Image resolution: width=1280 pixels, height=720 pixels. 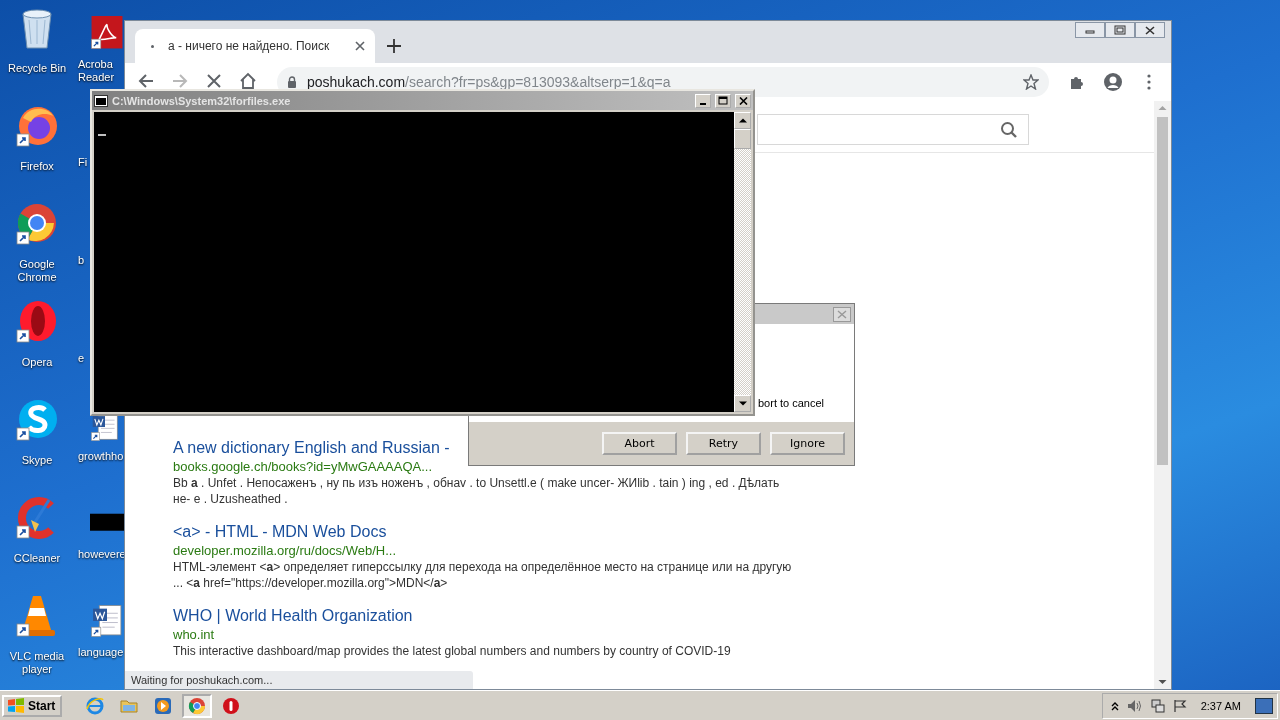 What do you see at coordinates (37, 362) in the screenshot?
I see `desktop-icon-label: Opera` at bounding box center [37, 362].